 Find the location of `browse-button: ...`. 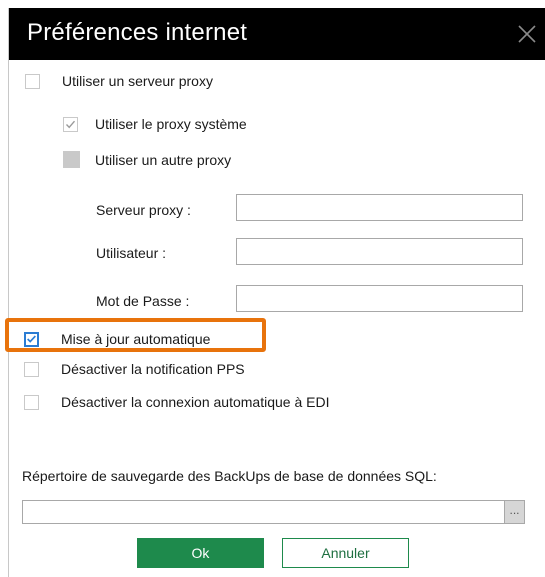

browse-button: ... is located at coordinates (514, 512).